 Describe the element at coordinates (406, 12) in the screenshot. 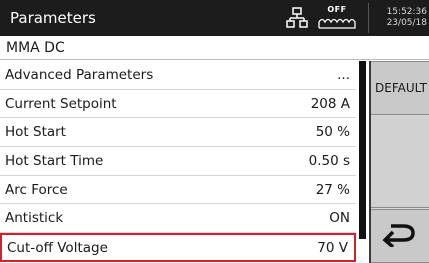

I see `clock-time: 15:52:36` at that location.